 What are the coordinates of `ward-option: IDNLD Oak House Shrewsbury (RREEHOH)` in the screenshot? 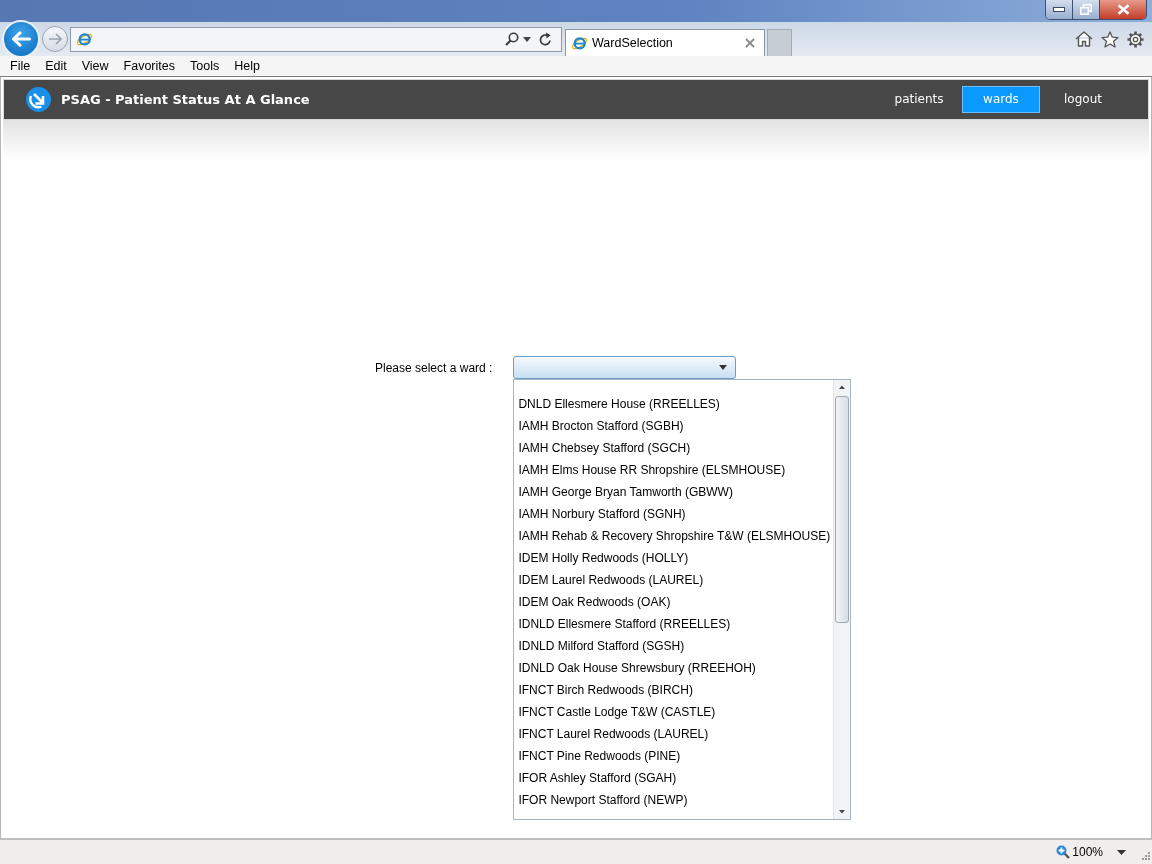 It's located at (674, 668).